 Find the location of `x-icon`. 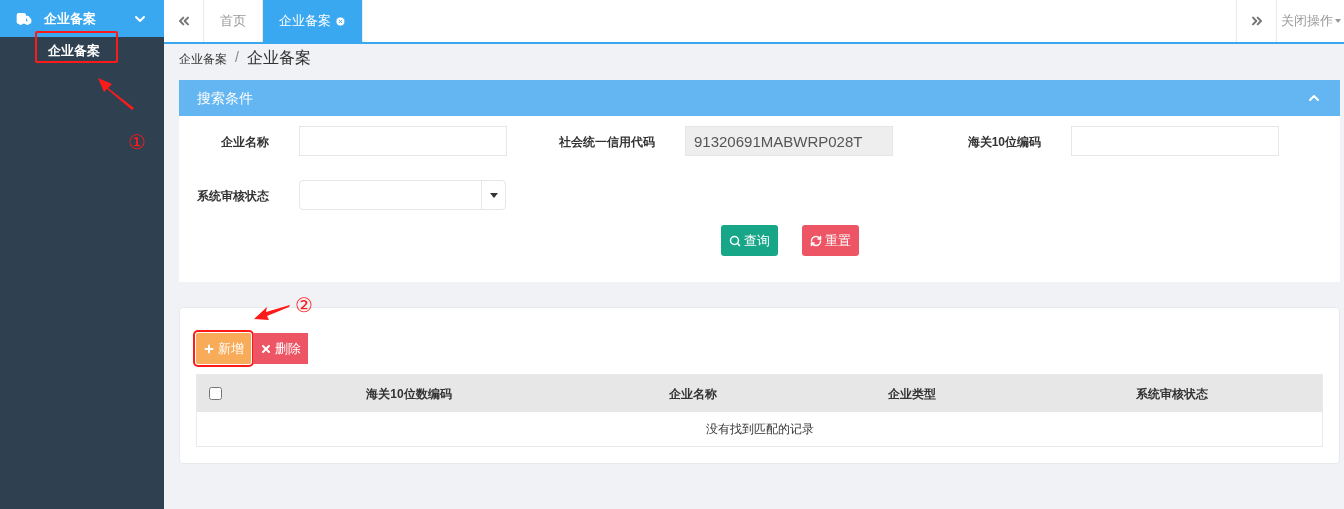

x-icon is located at coordinates (266, 348).